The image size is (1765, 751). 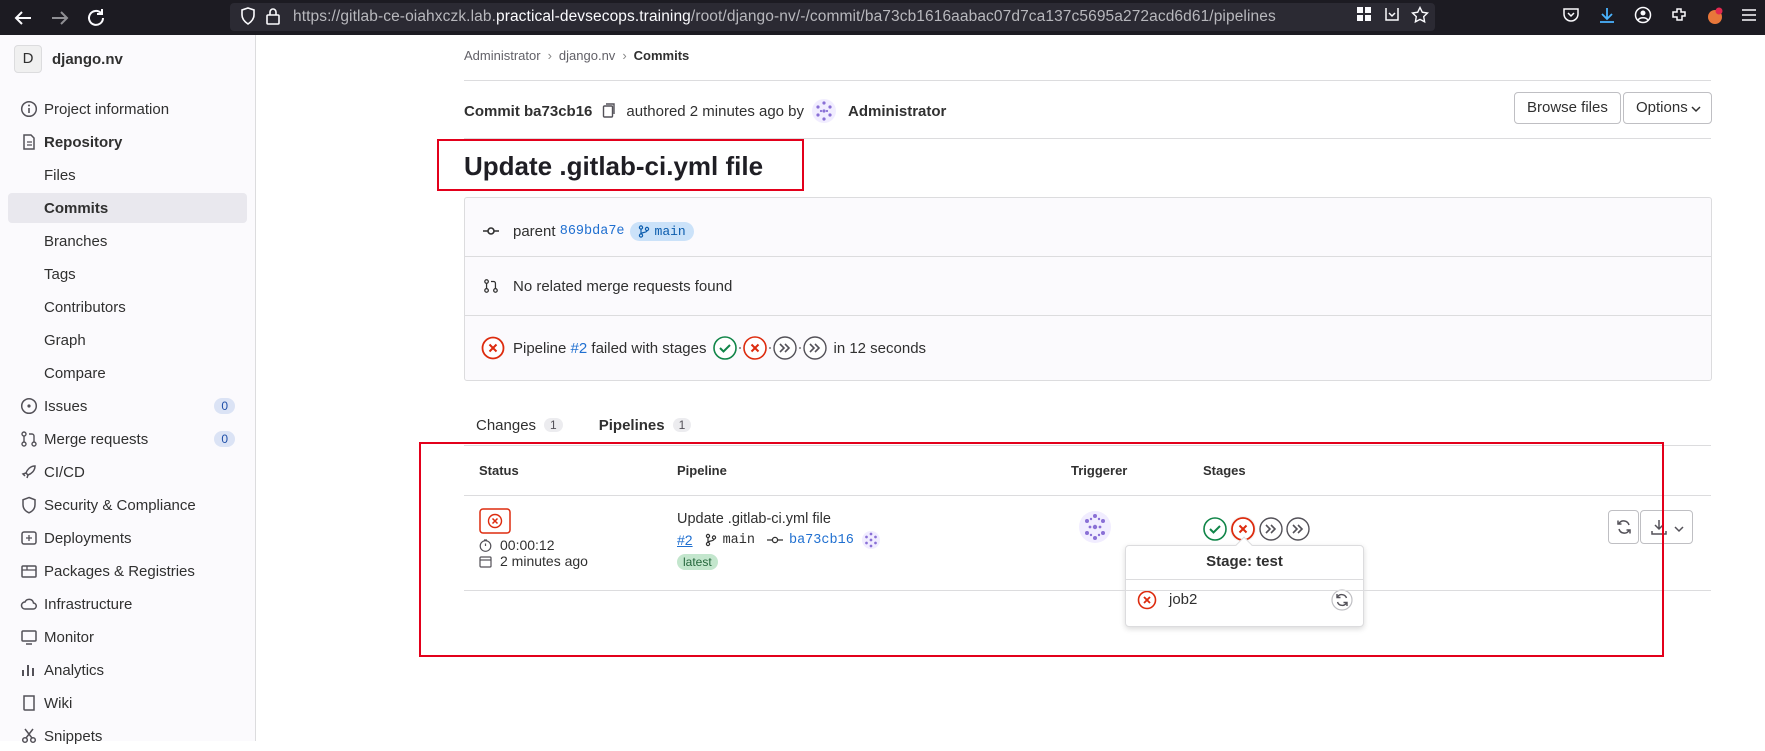 What do you see at coordinates (76, 208) in the screenshot?
I see `sidebar-item-label: Commits` at bounding box center [76, 208].